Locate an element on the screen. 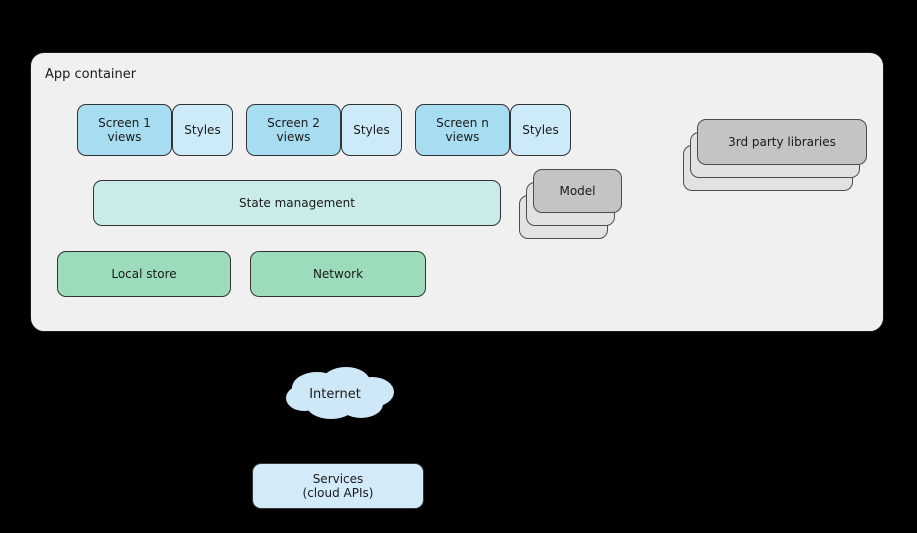  node-state-management: State management is located at coordinates (297, 203).